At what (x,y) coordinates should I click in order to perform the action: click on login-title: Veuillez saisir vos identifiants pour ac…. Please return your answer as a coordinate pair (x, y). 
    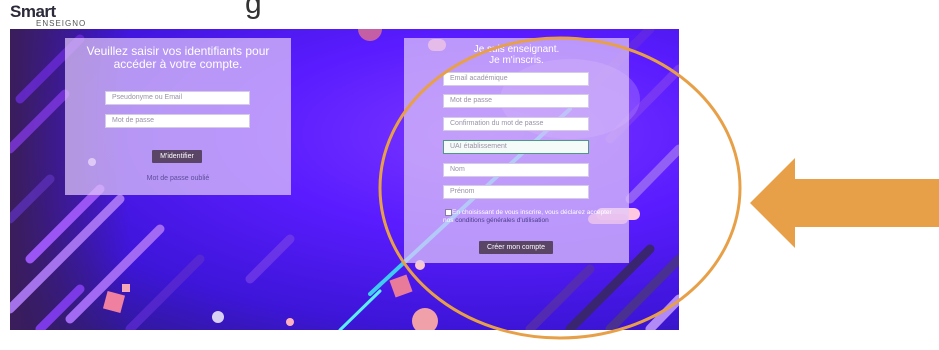
    Looking at the image, I should click on (178, 57).